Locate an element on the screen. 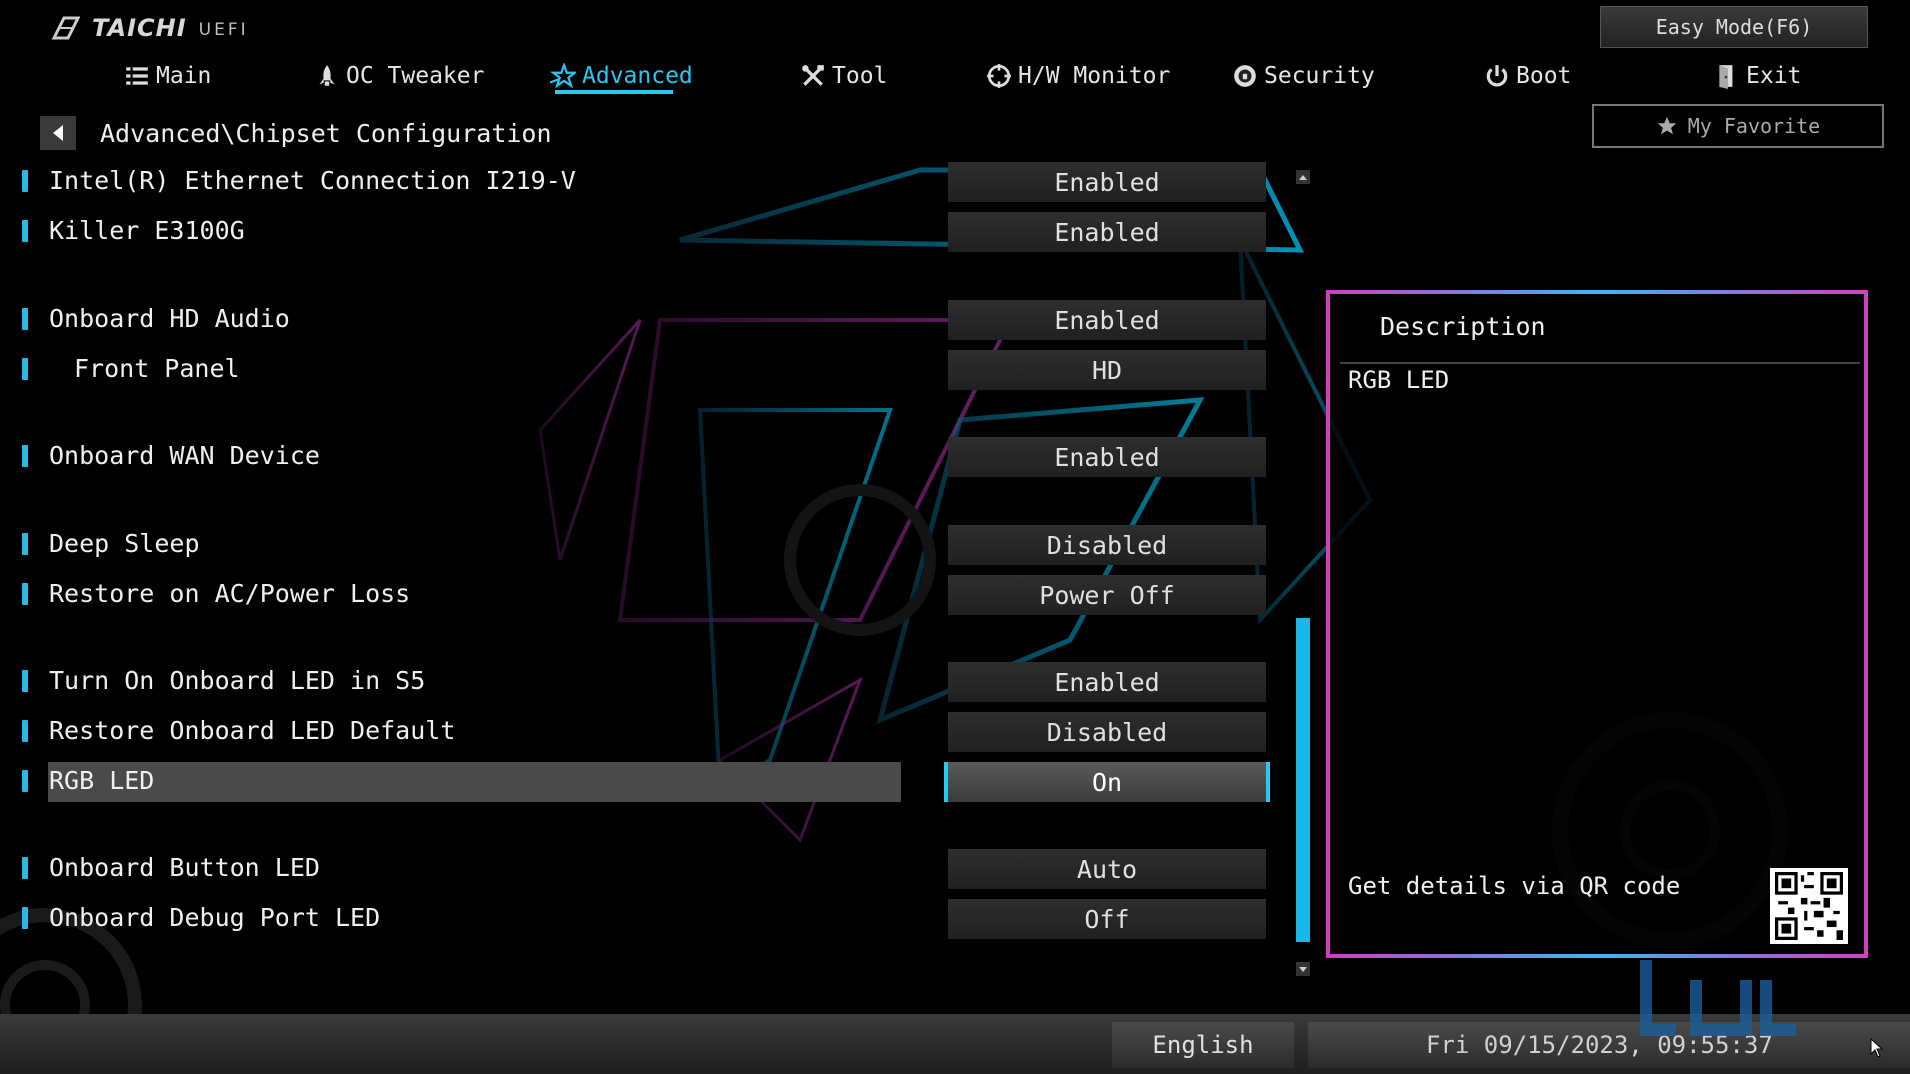 This screenshot has width=1910, height=1074. setting-row-restore-ac-power-loss: Restore on AC/Power Loss Power Off is located at coordinates (640, 595).